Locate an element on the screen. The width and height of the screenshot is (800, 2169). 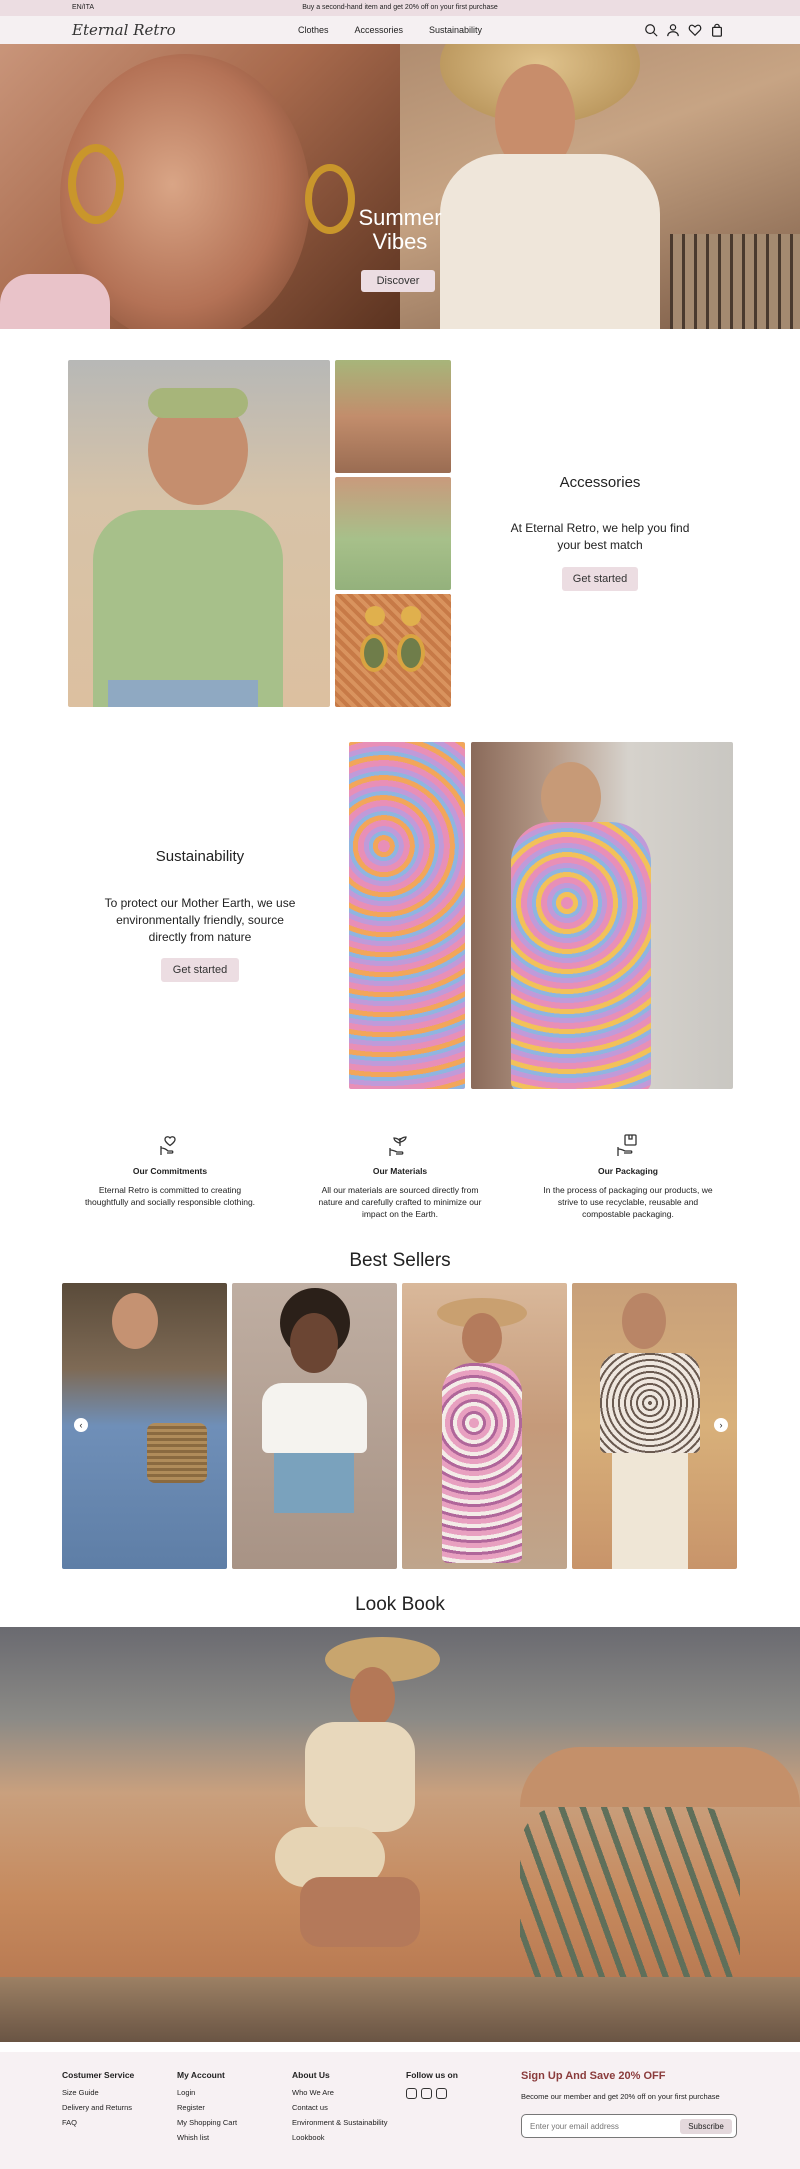
header-icons is located at coordinates (684, 30).